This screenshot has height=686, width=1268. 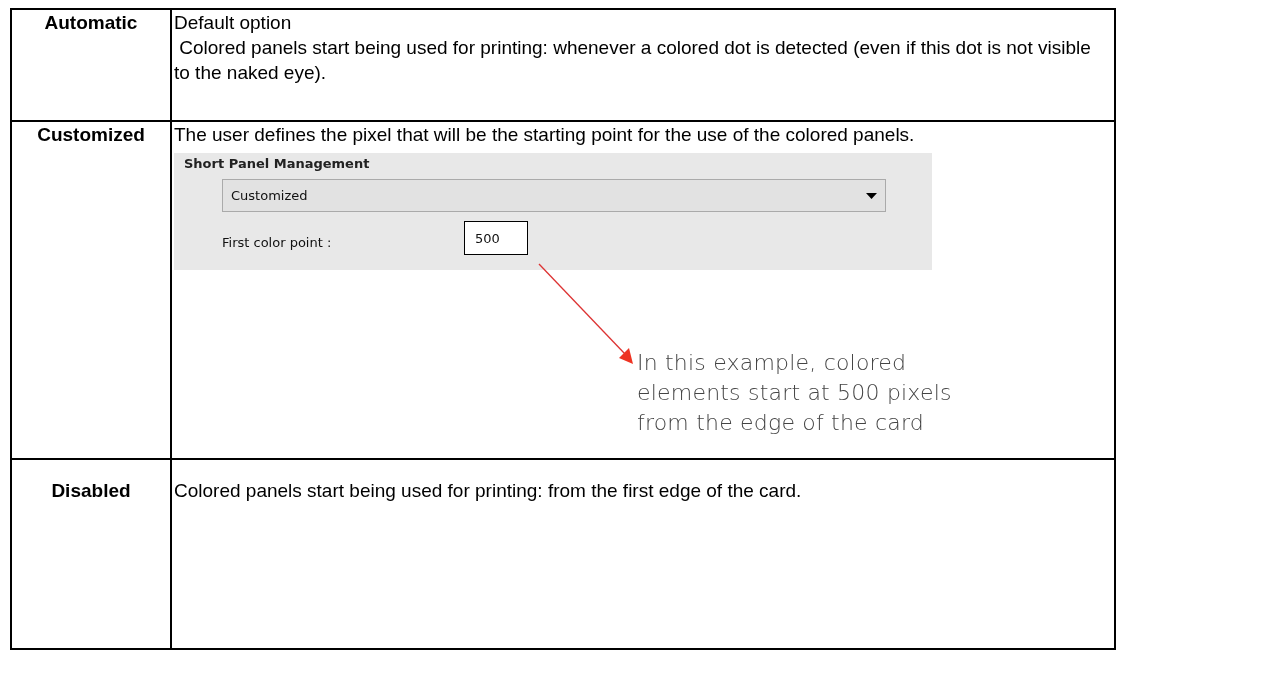 What do you see at coordinates (633, 60) in the screenshot?
I see `description-text: Colored panels start being used for printing: whenever a colored dot is detected (even if this dot is not visible to the naked eye).` at bounding box center [633, 60].